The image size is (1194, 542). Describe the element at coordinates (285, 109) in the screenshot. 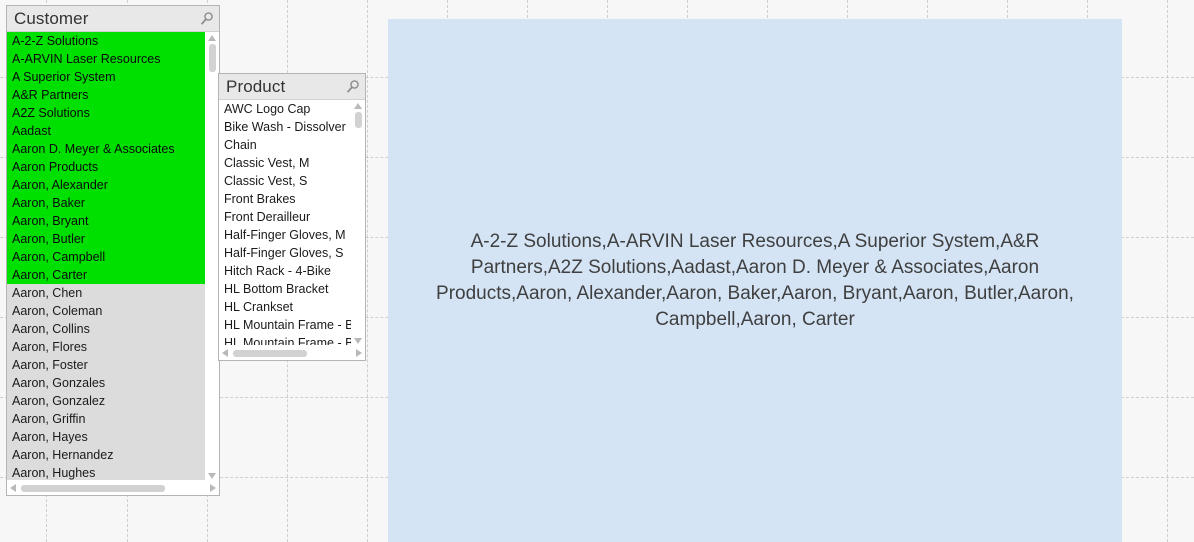

I see `list-item: AWC Logo Cap` at that location.